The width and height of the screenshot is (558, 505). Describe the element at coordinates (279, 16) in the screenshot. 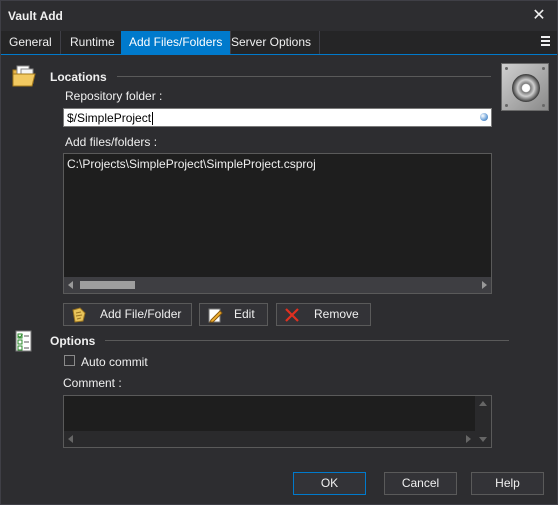

I see `title-bar: Vault Add ✕` at that location.